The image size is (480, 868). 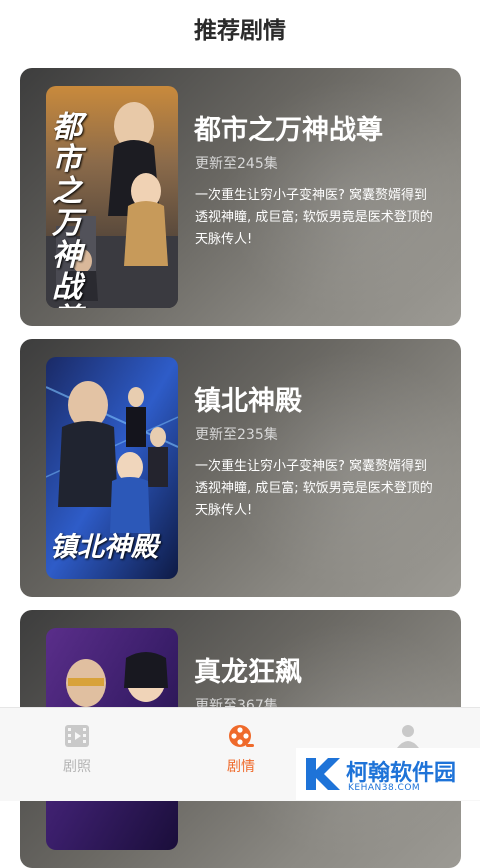 I want to click on tab-stills: 剧照, so click(x=77, y=749).